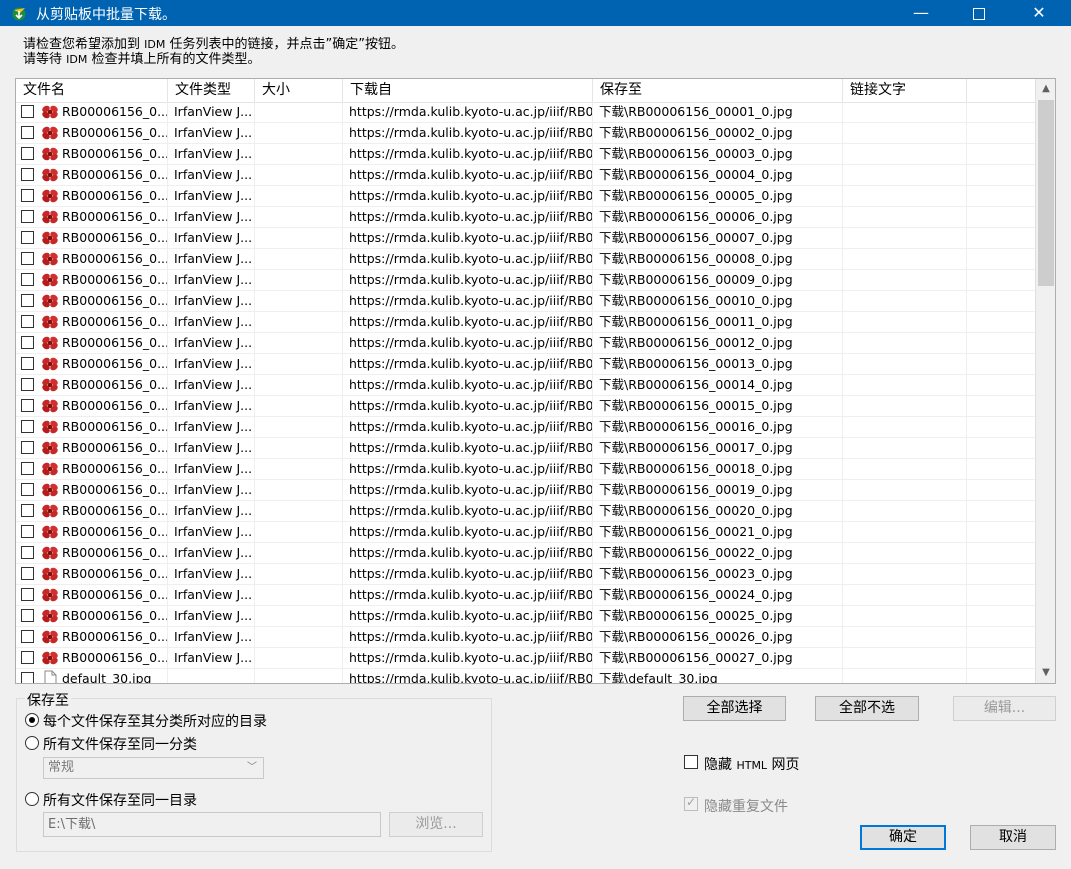 The width and height of the screenshot is (1071, 869). Describe the element at coordinates (120, 800) in the screenshot. I see `radio-save-same-directory-label: 所有文件保存至同一目录` at that location.